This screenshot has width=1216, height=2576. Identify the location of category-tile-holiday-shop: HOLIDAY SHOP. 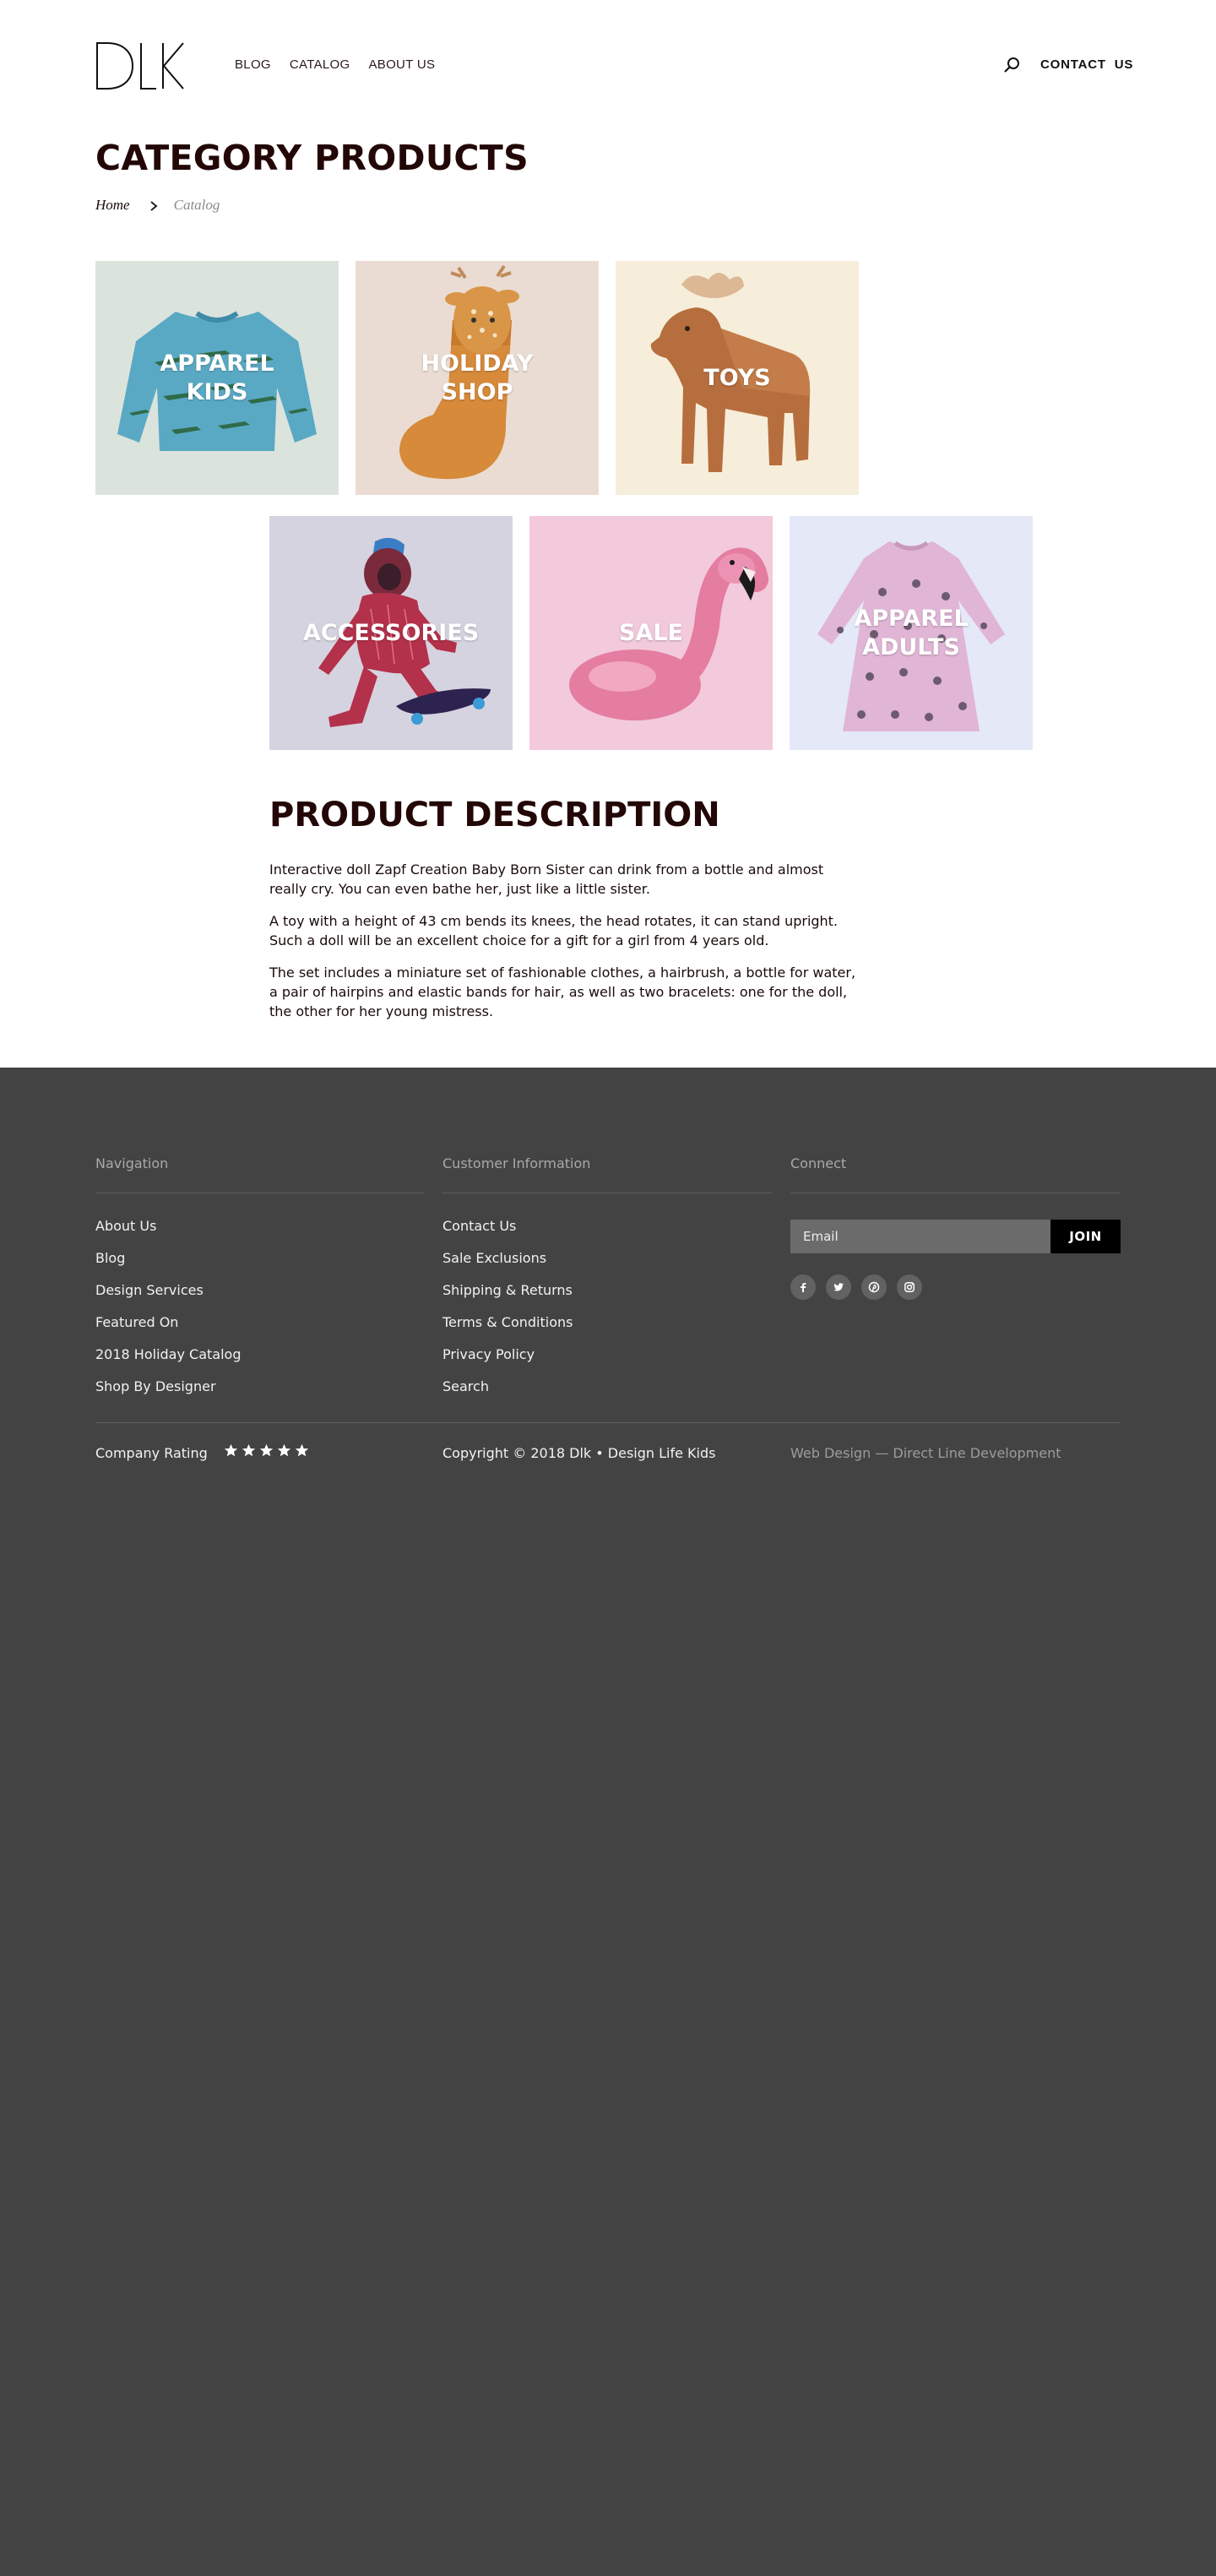
(477, 378).